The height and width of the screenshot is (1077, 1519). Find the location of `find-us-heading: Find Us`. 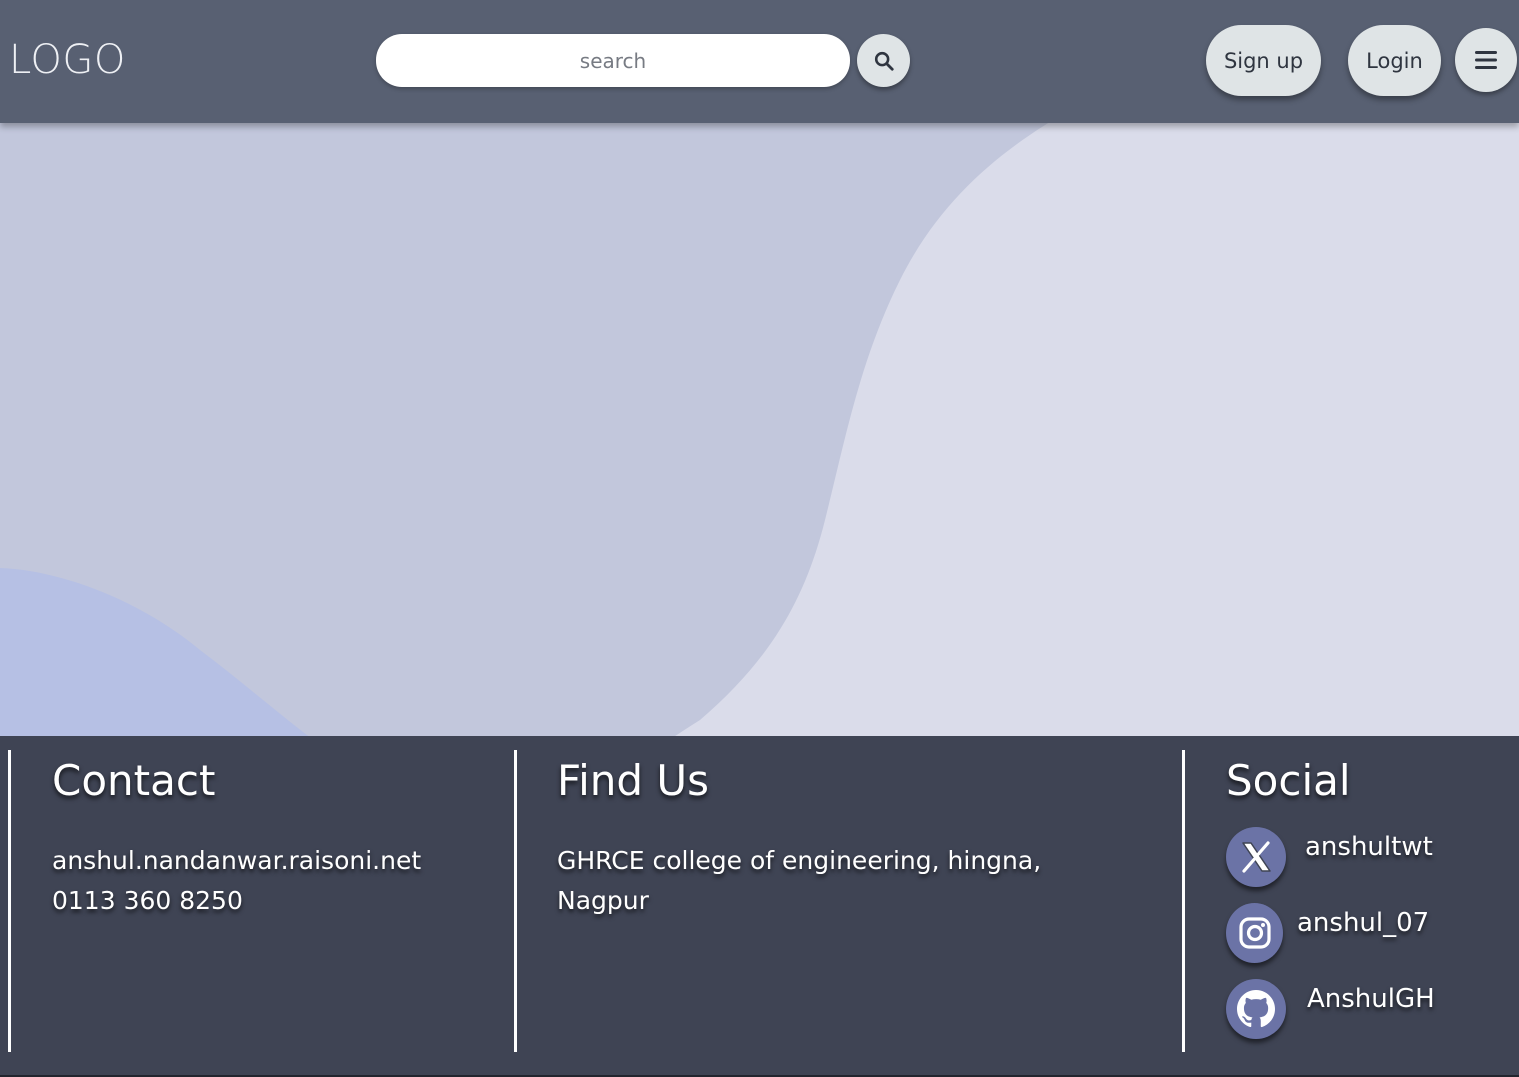

find-us-heading: Find Us is located at coordinates (633, 780).